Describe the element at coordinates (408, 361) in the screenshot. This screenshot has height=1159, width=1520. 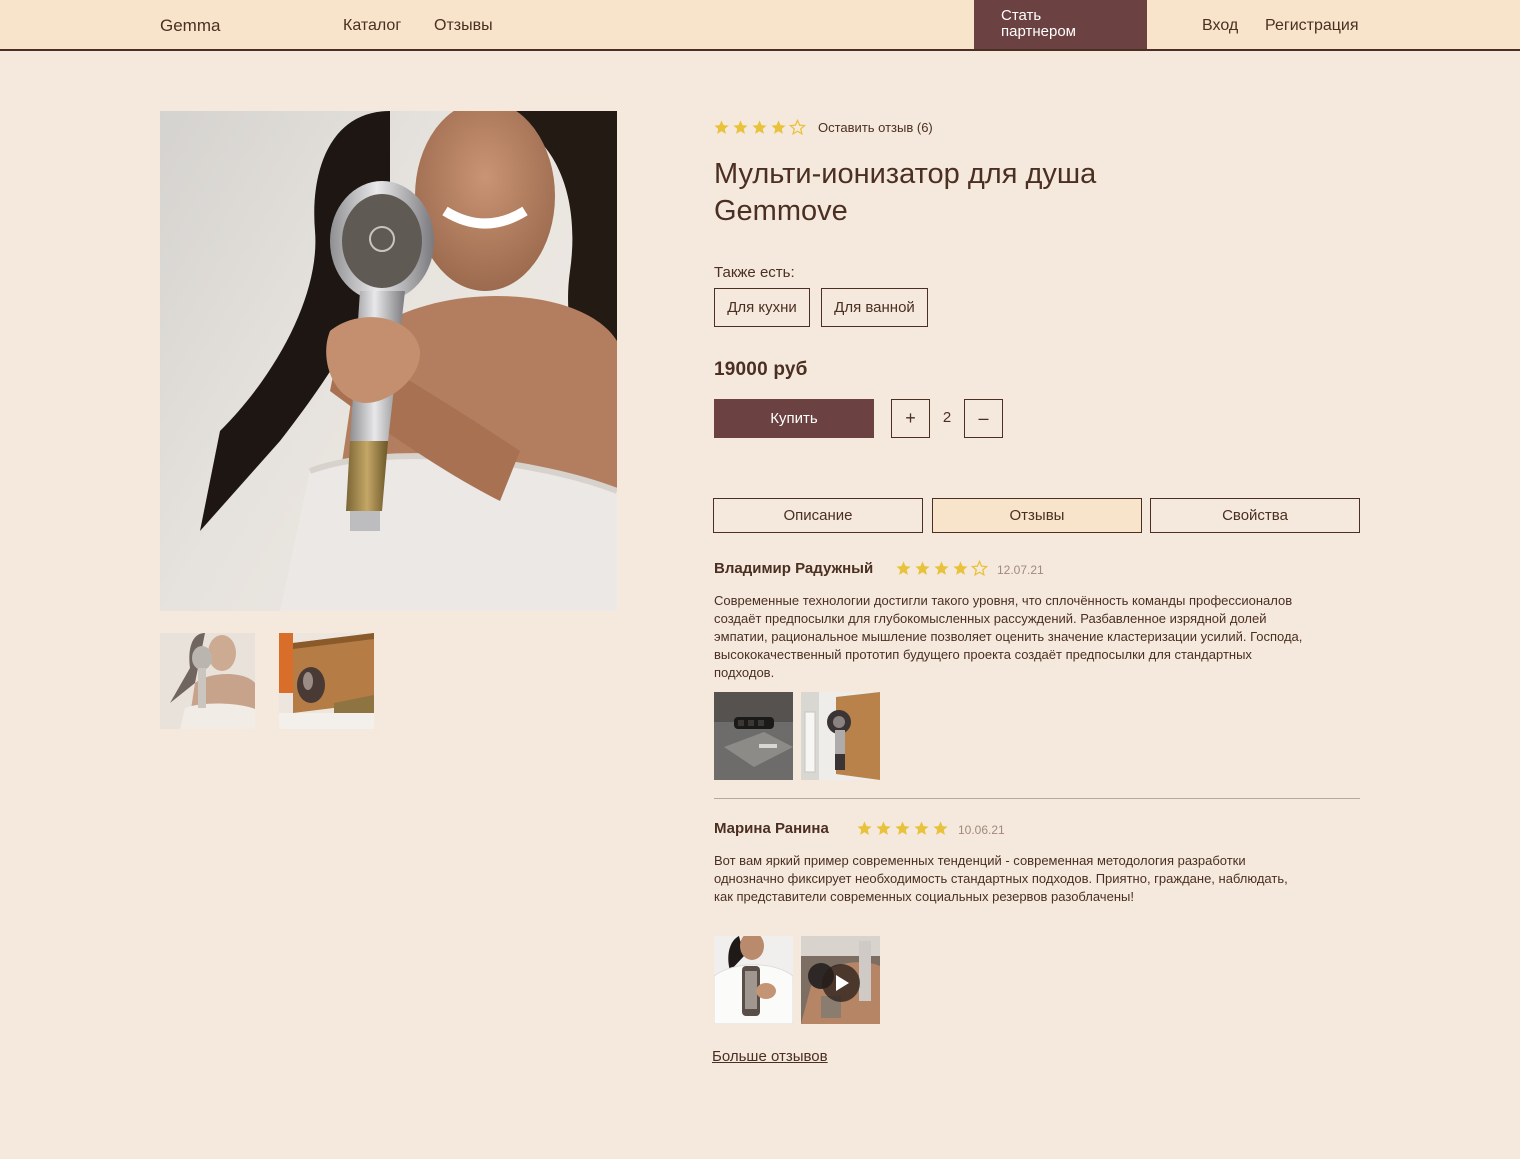
I see `product-photo-illustration` at that location.